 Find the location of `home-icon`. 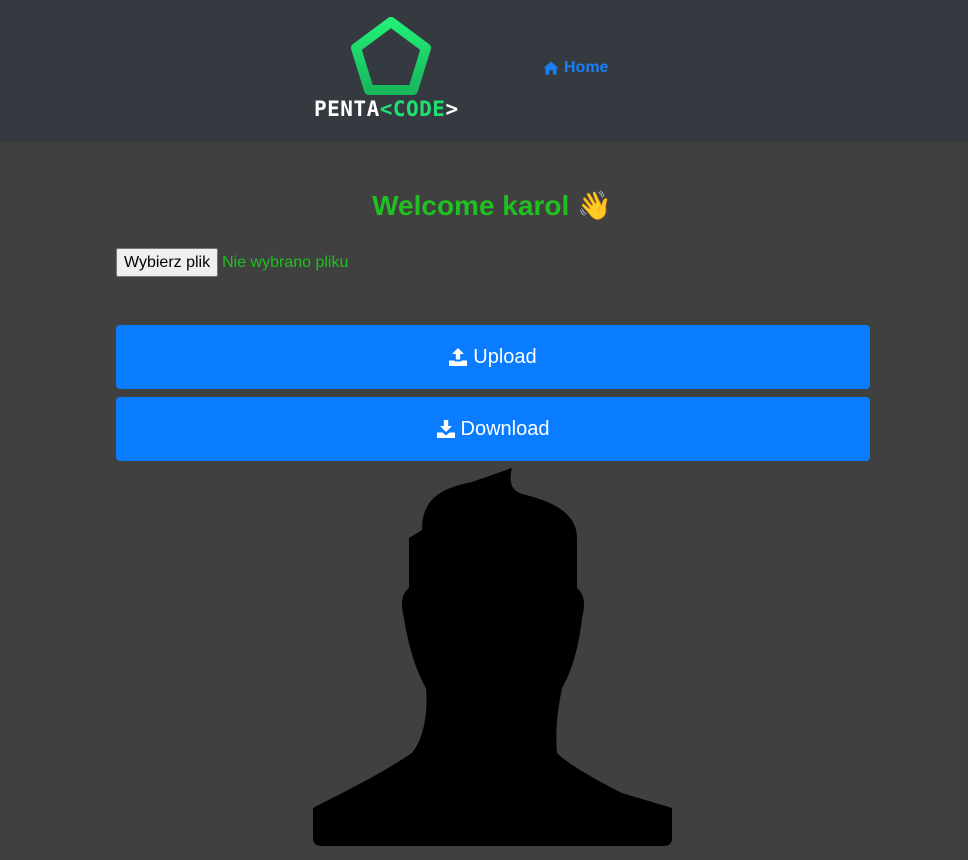

home-icon is located at coordinates (551, 68).